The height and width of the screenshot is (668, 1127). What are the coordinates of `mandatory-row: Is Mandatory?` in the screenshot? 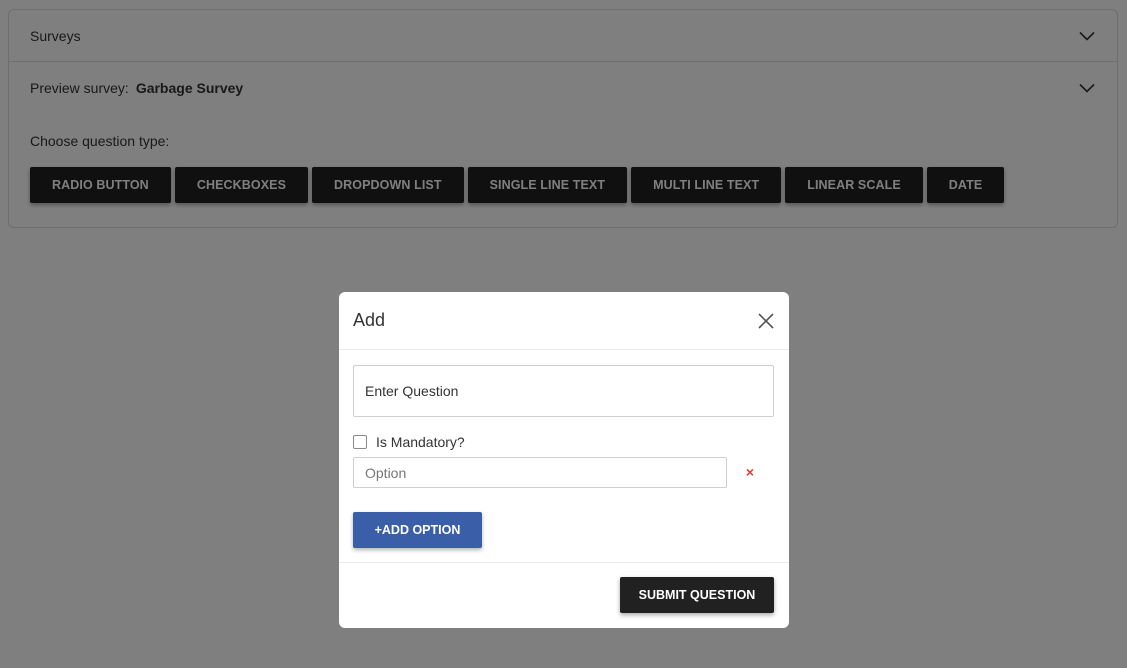 It's located at (409, 442).